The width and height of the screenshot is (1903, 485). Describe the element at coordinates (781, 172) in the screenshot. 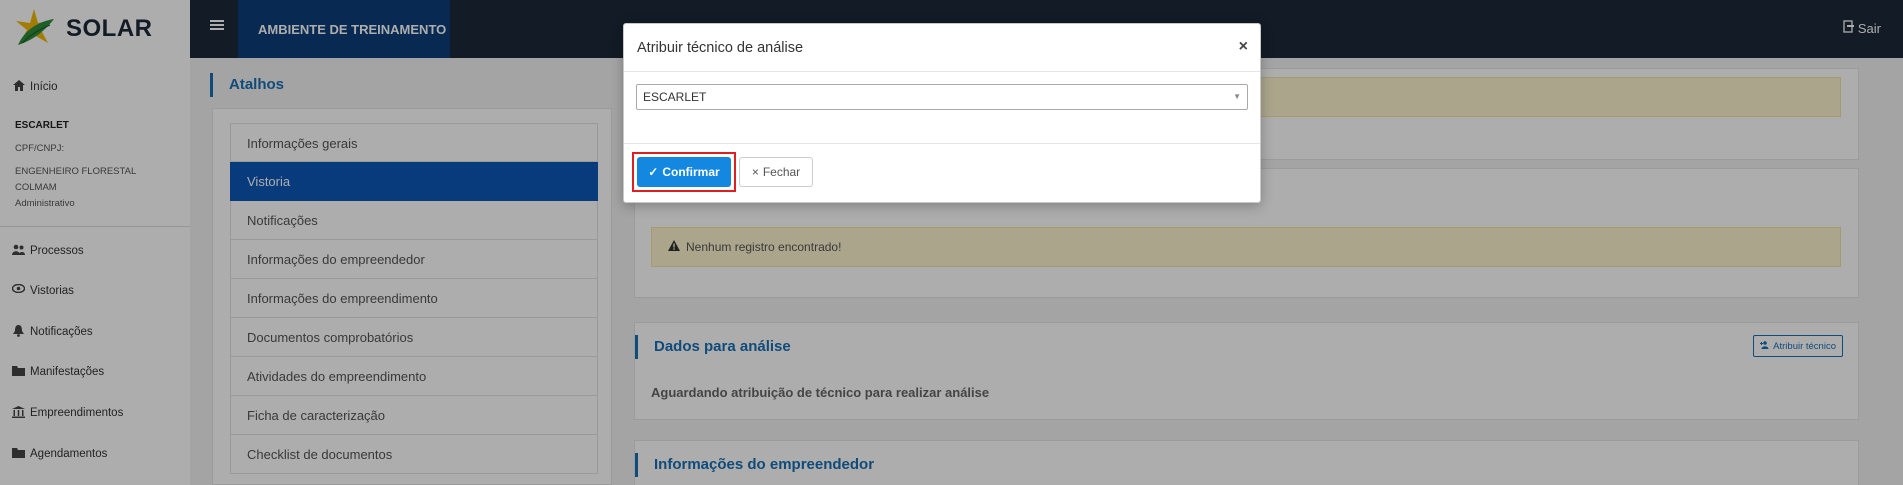

I see `close-label: Fechar` at that location.